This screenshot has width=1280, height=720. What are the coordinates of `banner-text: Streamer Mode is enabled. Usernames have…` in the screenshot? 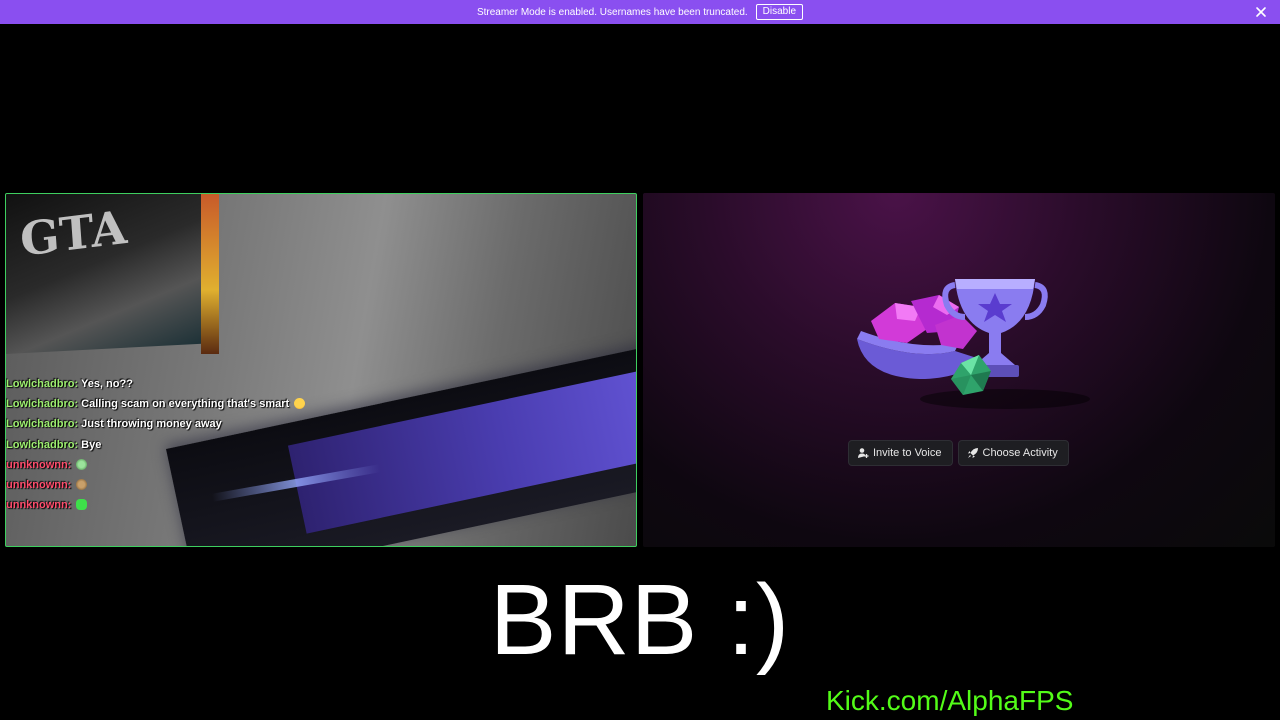 It's located at (612, 12).